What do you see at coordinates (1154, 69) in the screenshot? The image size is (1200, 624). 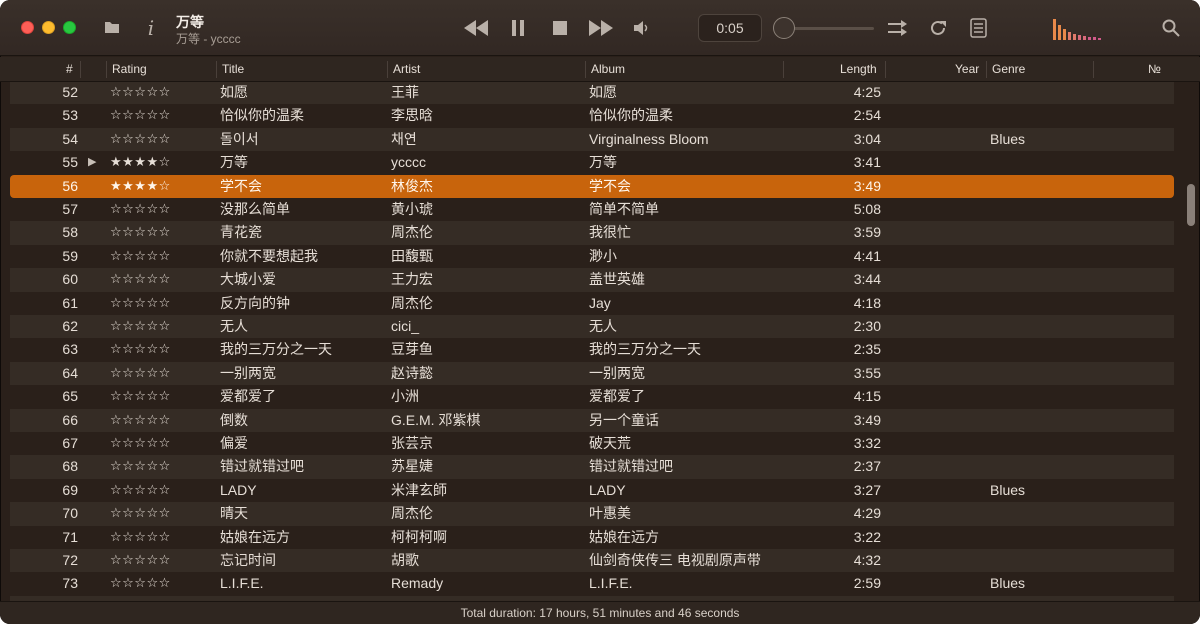 I see `column-header-track-number: №` at bounding box center [1154, 69].